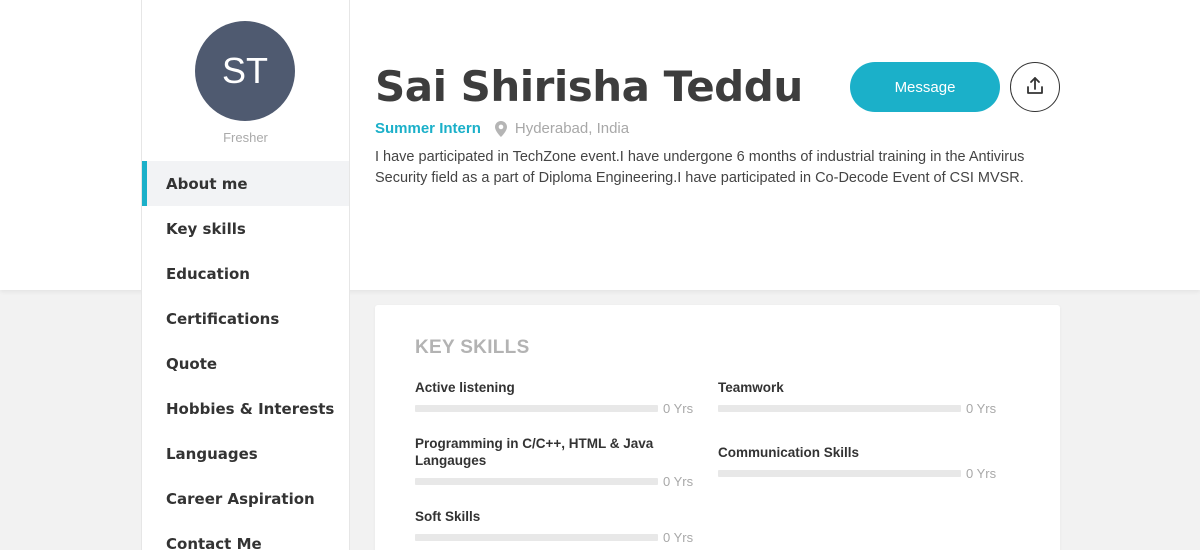  What do you see at coordinates (245, 183) in the screenshot?
I see `nav-item-about-me: About me` at bounding box center [245, 183].